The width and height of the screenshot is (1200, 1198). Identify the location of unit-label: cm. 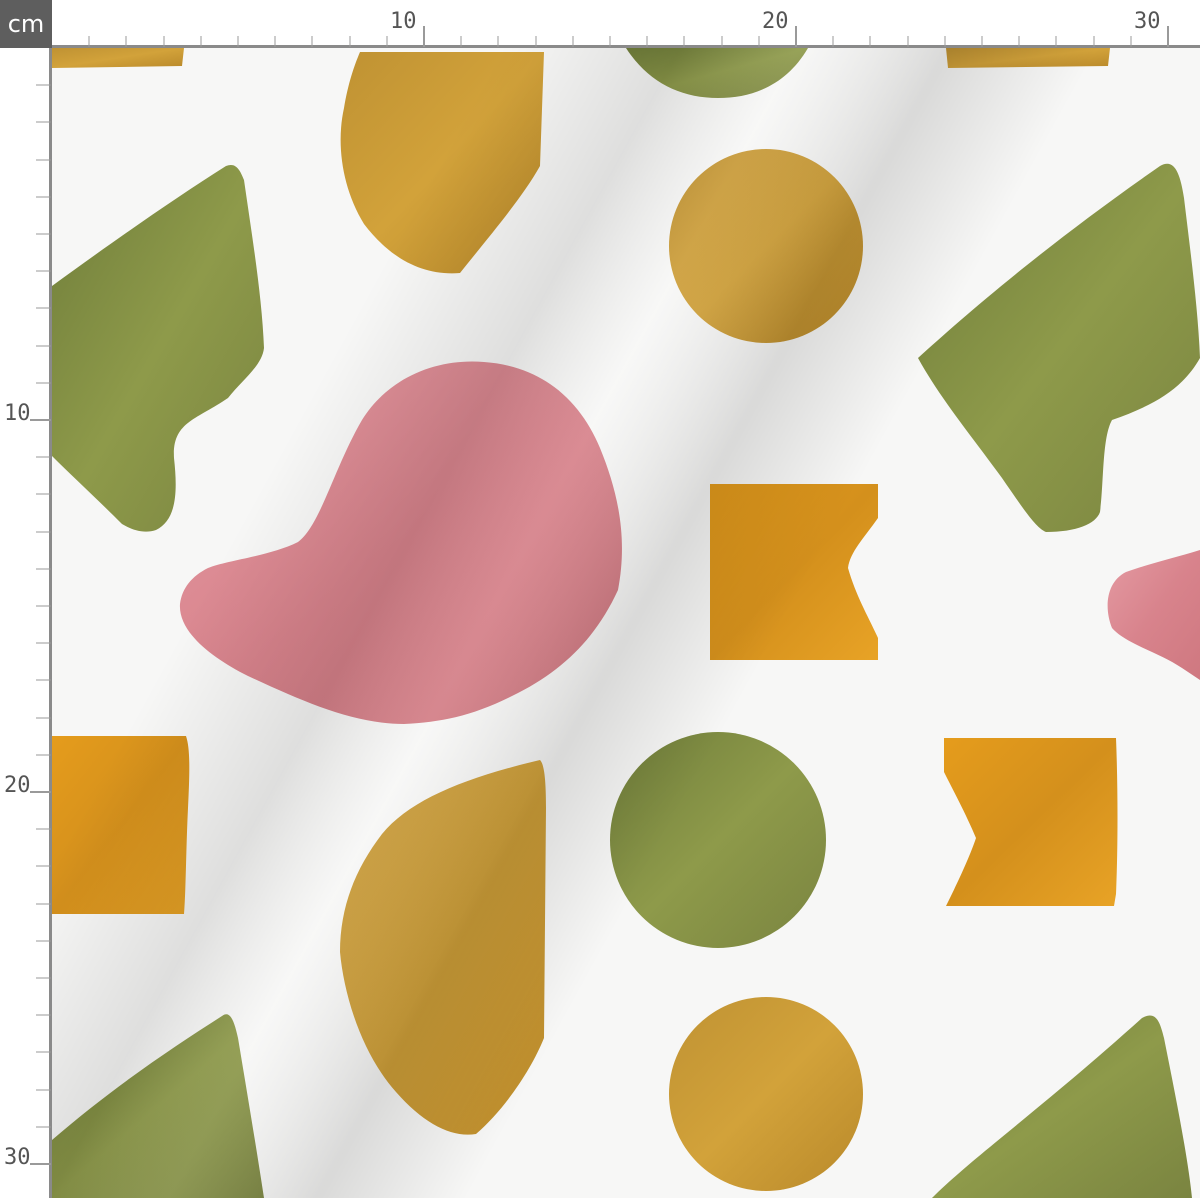
(26, 24).